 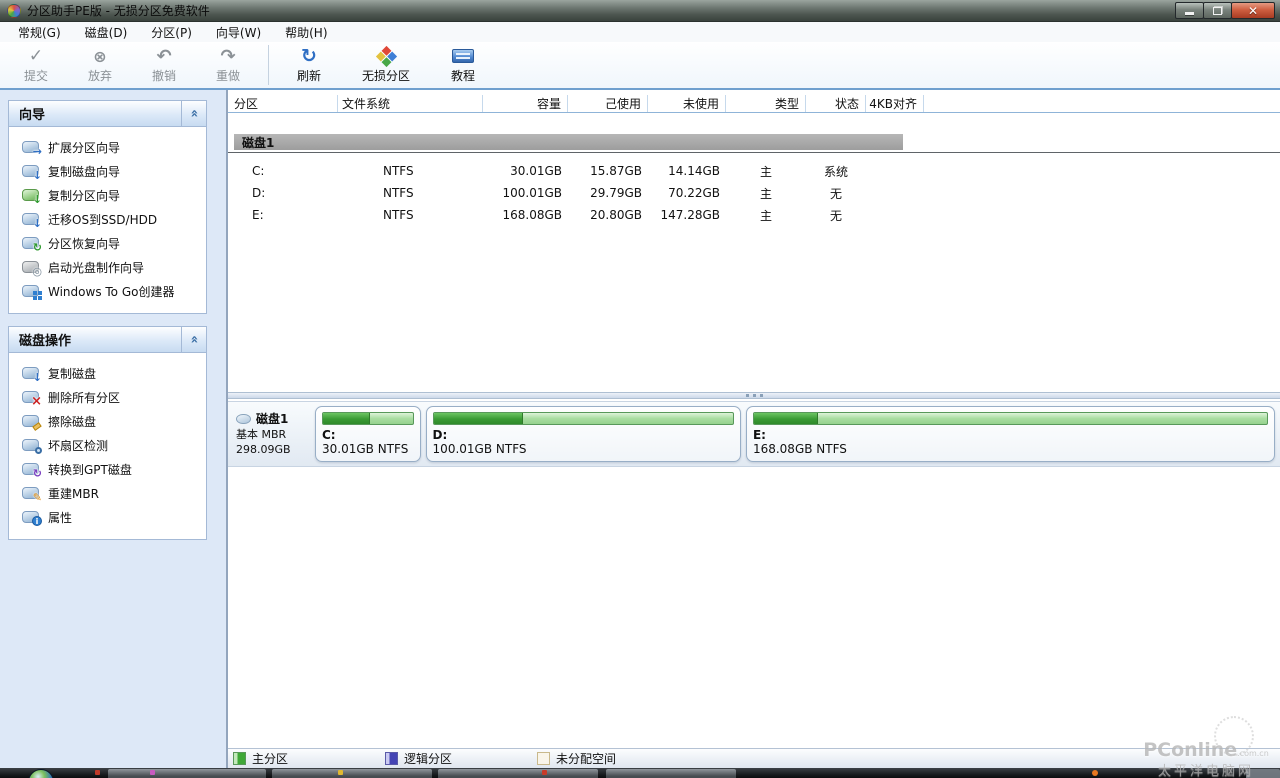 I want to click on title-bar: 分区助手PE版 - 无损分区免费软件 ✕, so click(x=640, y=11).